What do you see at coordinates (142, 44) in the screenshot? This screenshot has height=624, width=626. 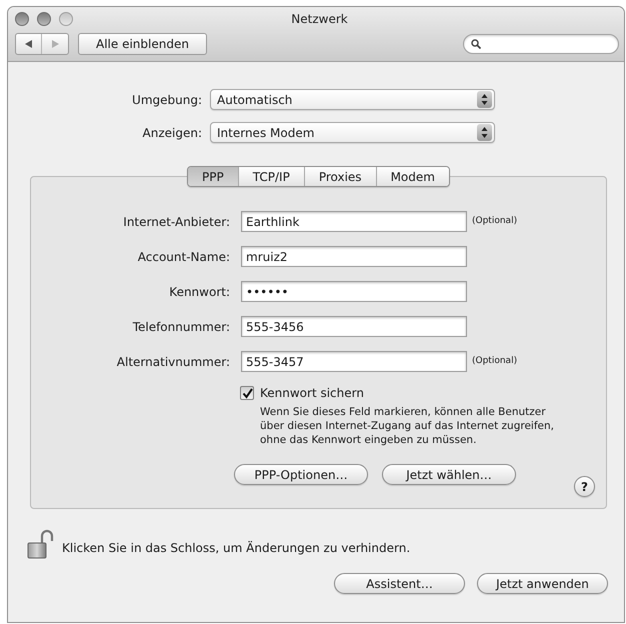 I see `show-all-button: Alle einblenden` at bounding box center [142, 44].